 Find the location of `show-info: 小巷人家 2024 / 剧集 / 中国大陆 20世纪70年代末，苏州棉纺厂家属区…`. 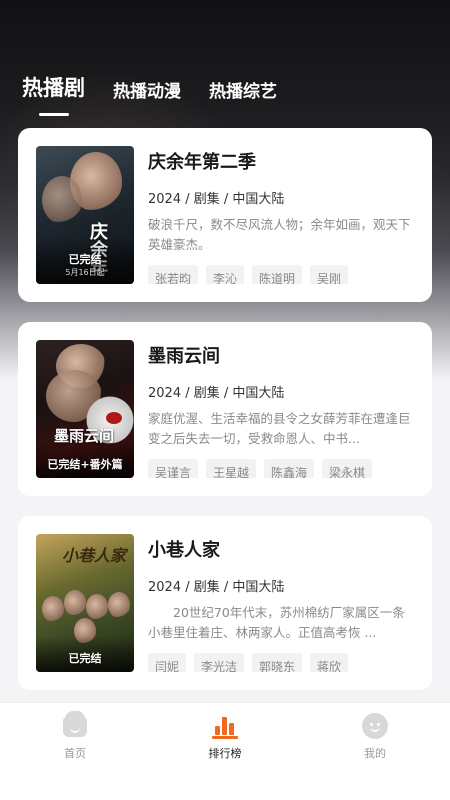

show-info: 小巷人家 2024 / 剧集 / 中国大陆 20世纪70年代末，苏州棉纺厂家属区… is located at coordinates (282, 603).